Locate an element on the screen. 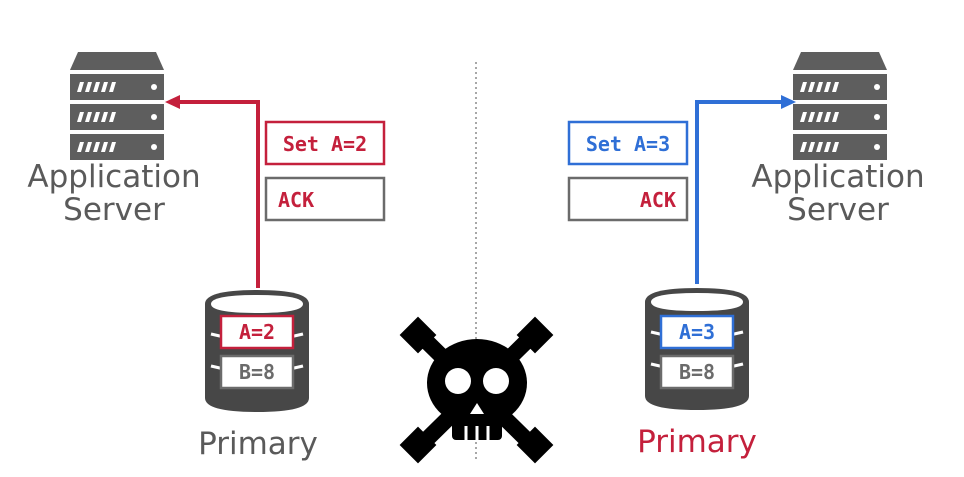 Image resolution: width=964 pixels, height=477 pixels. right-server-label-line1: Application is located at coordinates (837, 177).